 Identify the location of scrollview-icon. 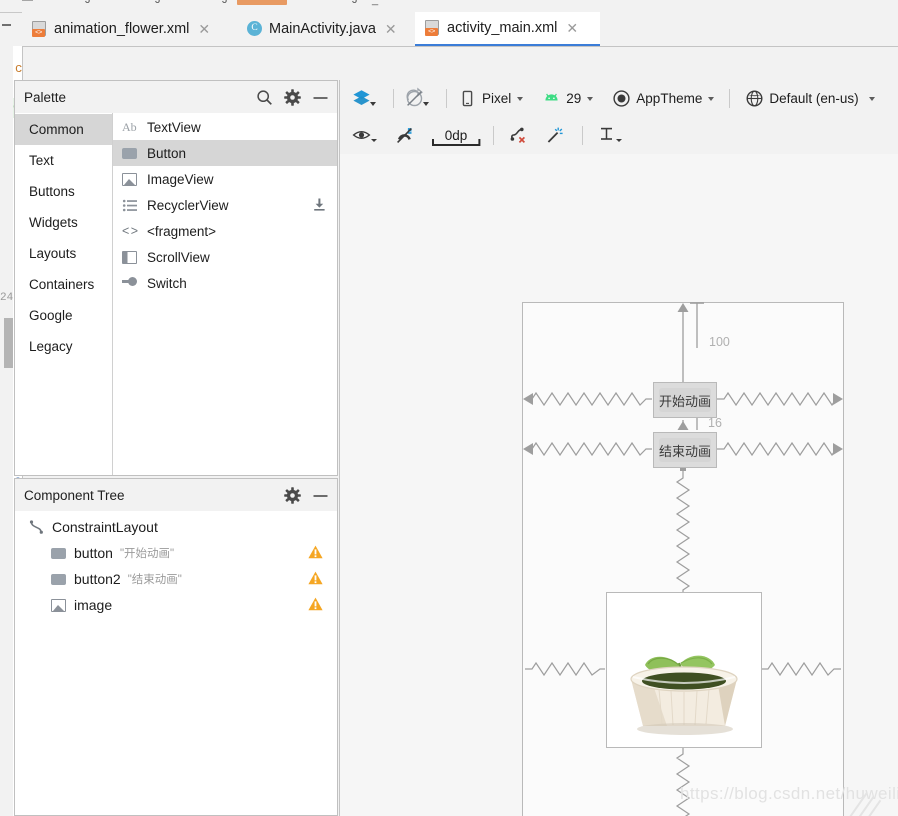
(130, 257).